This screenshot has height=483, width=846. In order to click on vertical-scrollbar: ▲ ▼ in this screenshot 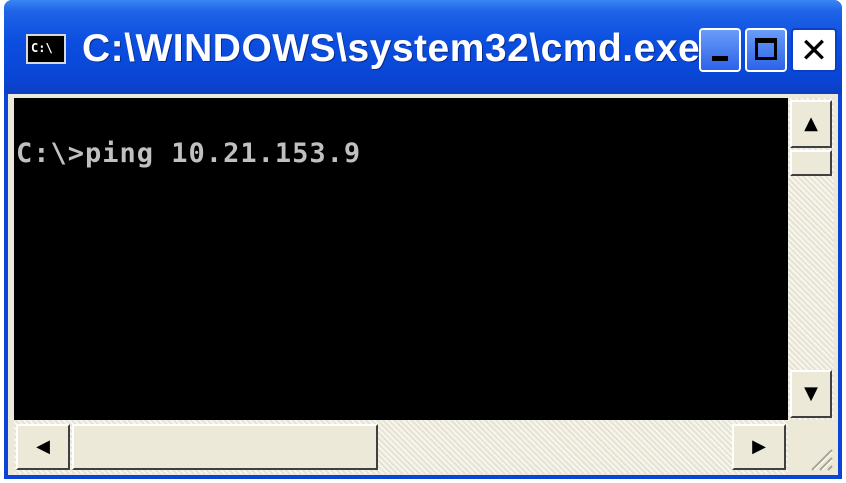, I will do `click(811, 259)`.